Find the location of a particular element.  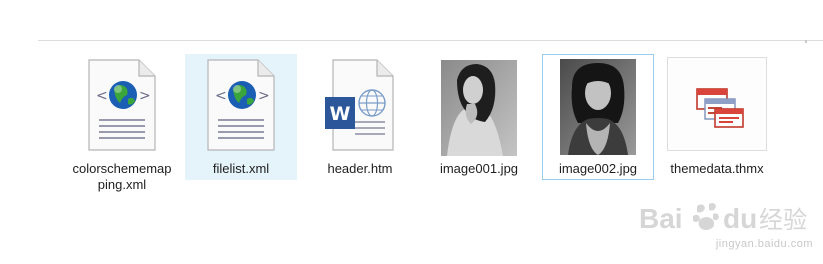

svg-text: 经验 is located at coordinates (783, 220).